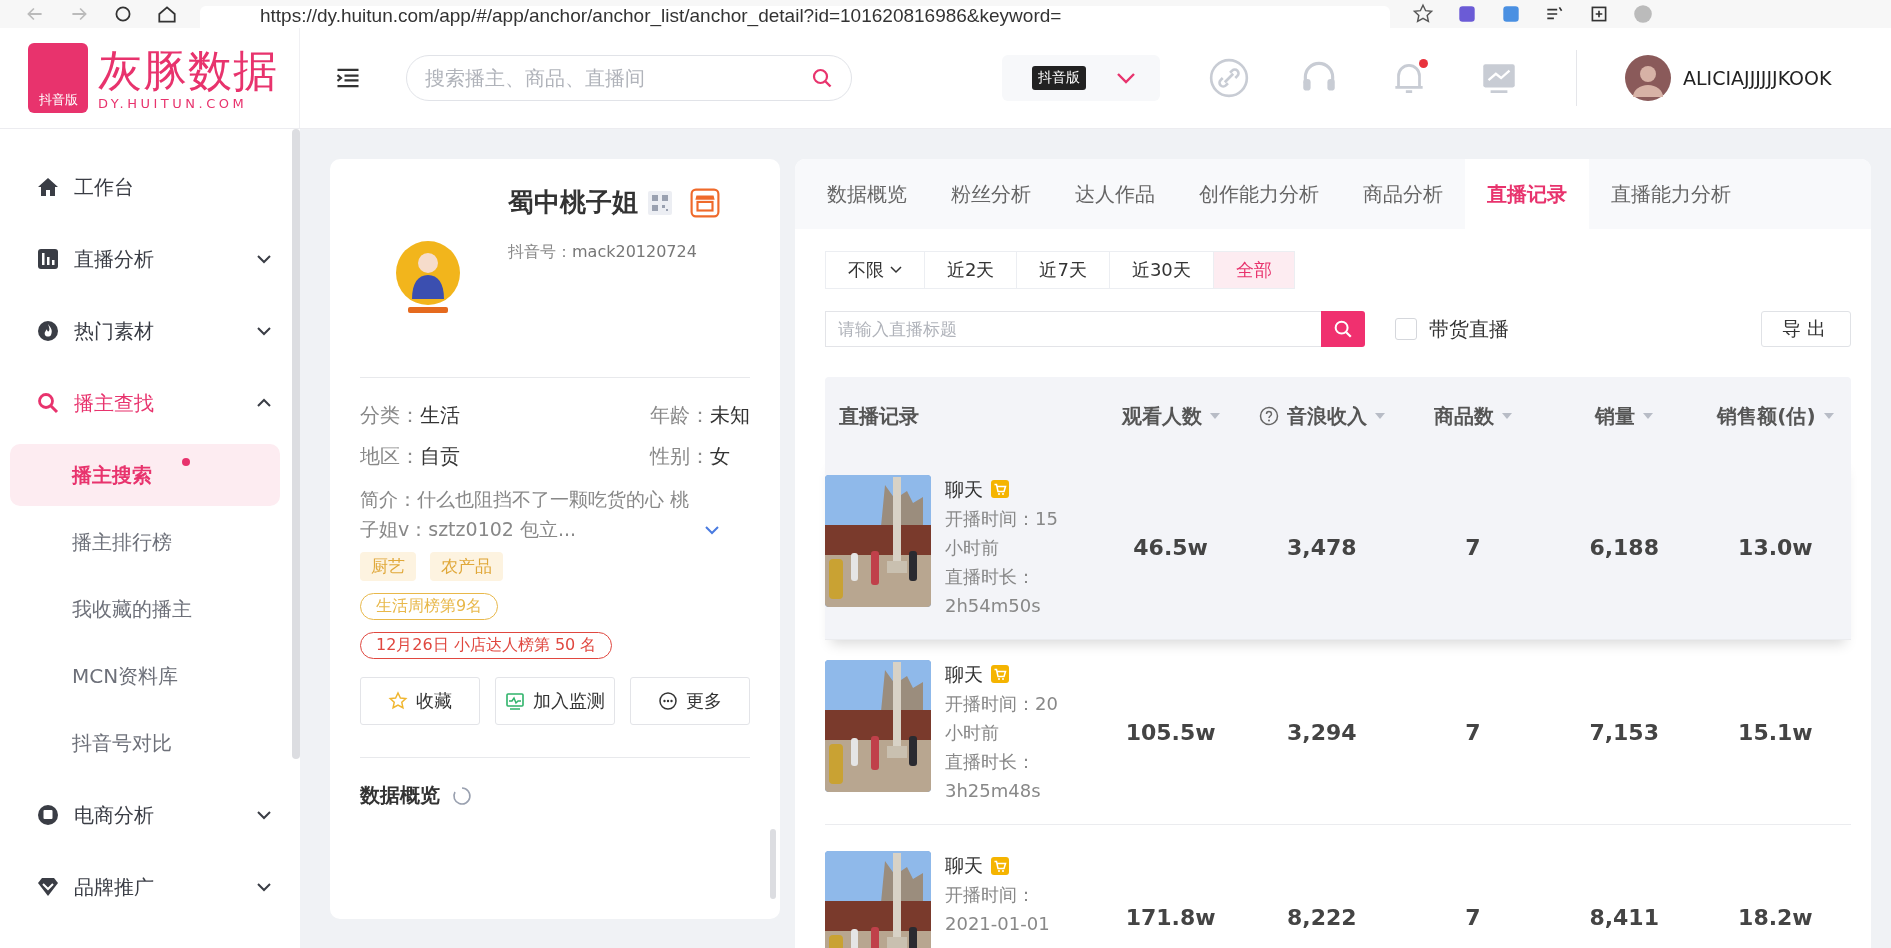  I want to click on more-icon, so click(668, 701).